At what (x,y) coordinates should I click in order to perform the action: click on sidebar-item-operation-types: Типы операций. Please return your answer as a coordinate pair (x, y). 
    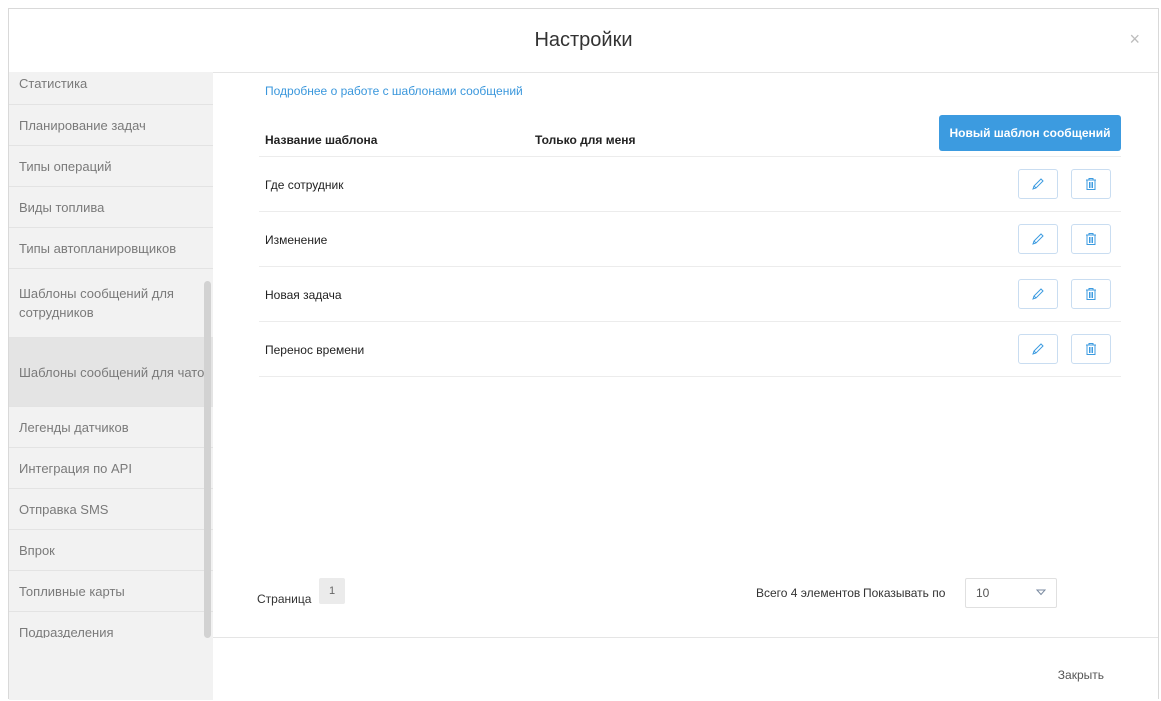
    Looking at the image, I should click on (111, 166).